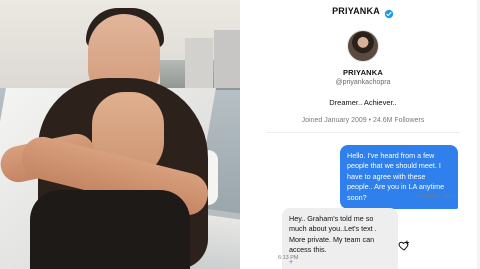 Image resolution: width=480 pixels, height=269 pixels. I want to click on profile-name: PRIYANKA, so click(363, 72).